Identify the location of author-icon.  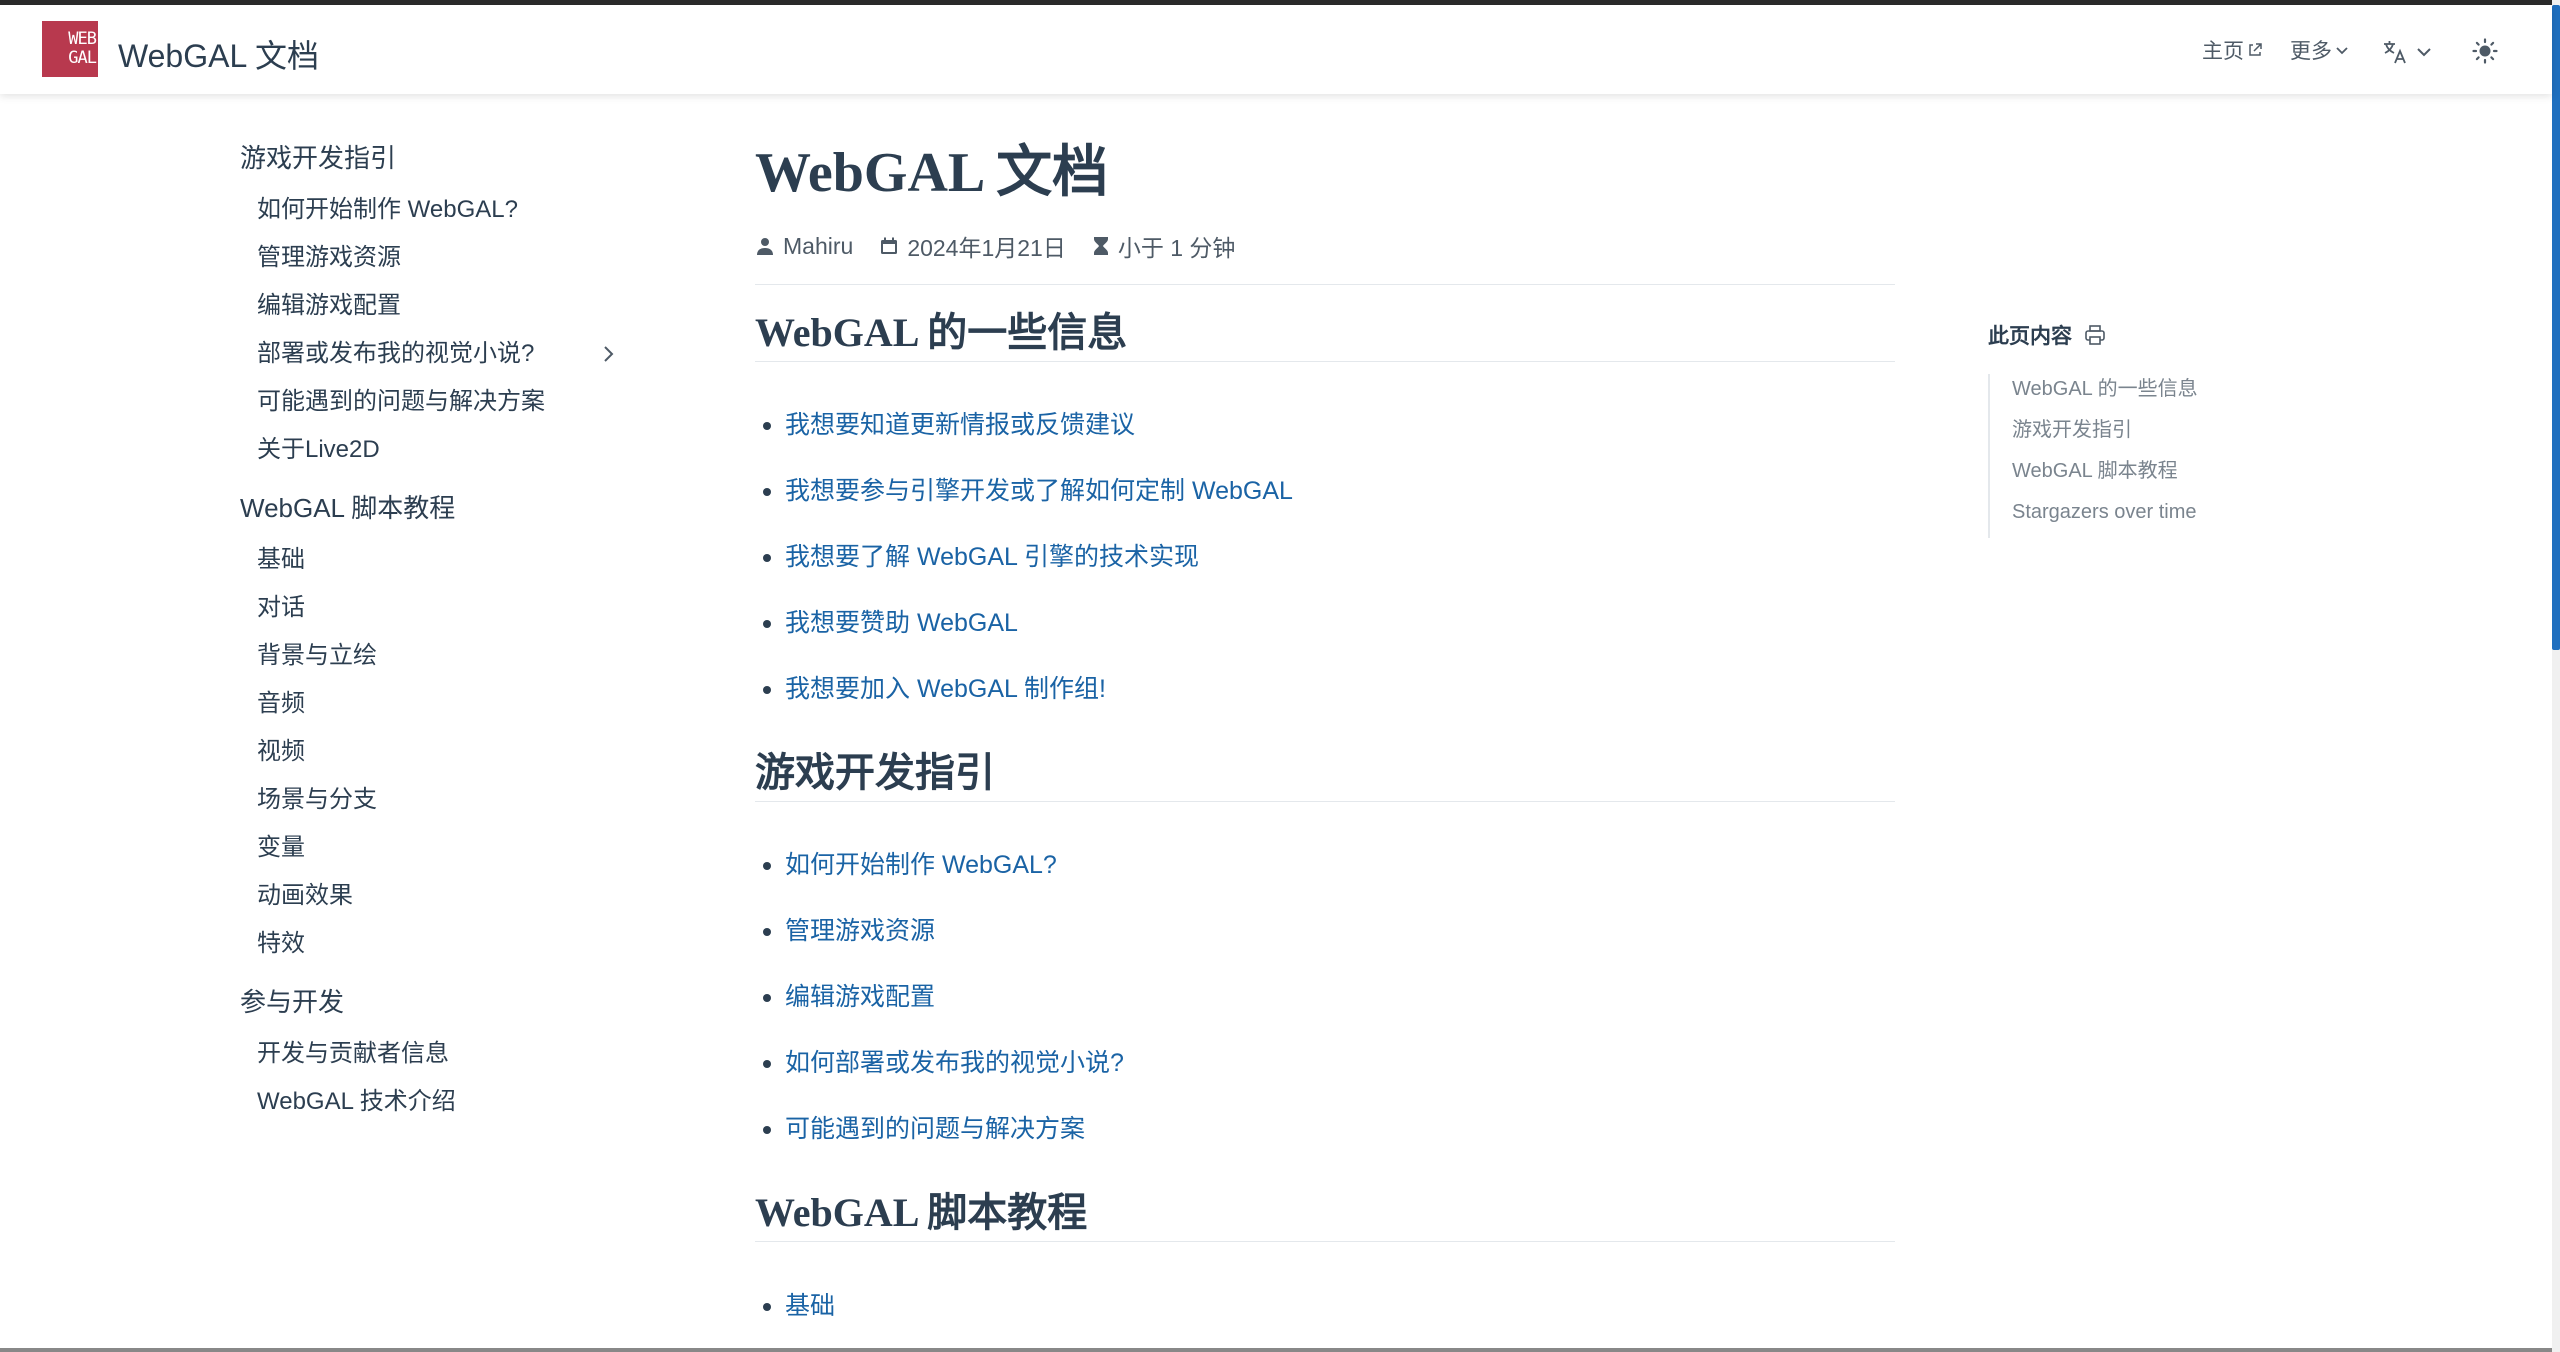
(765, 246).